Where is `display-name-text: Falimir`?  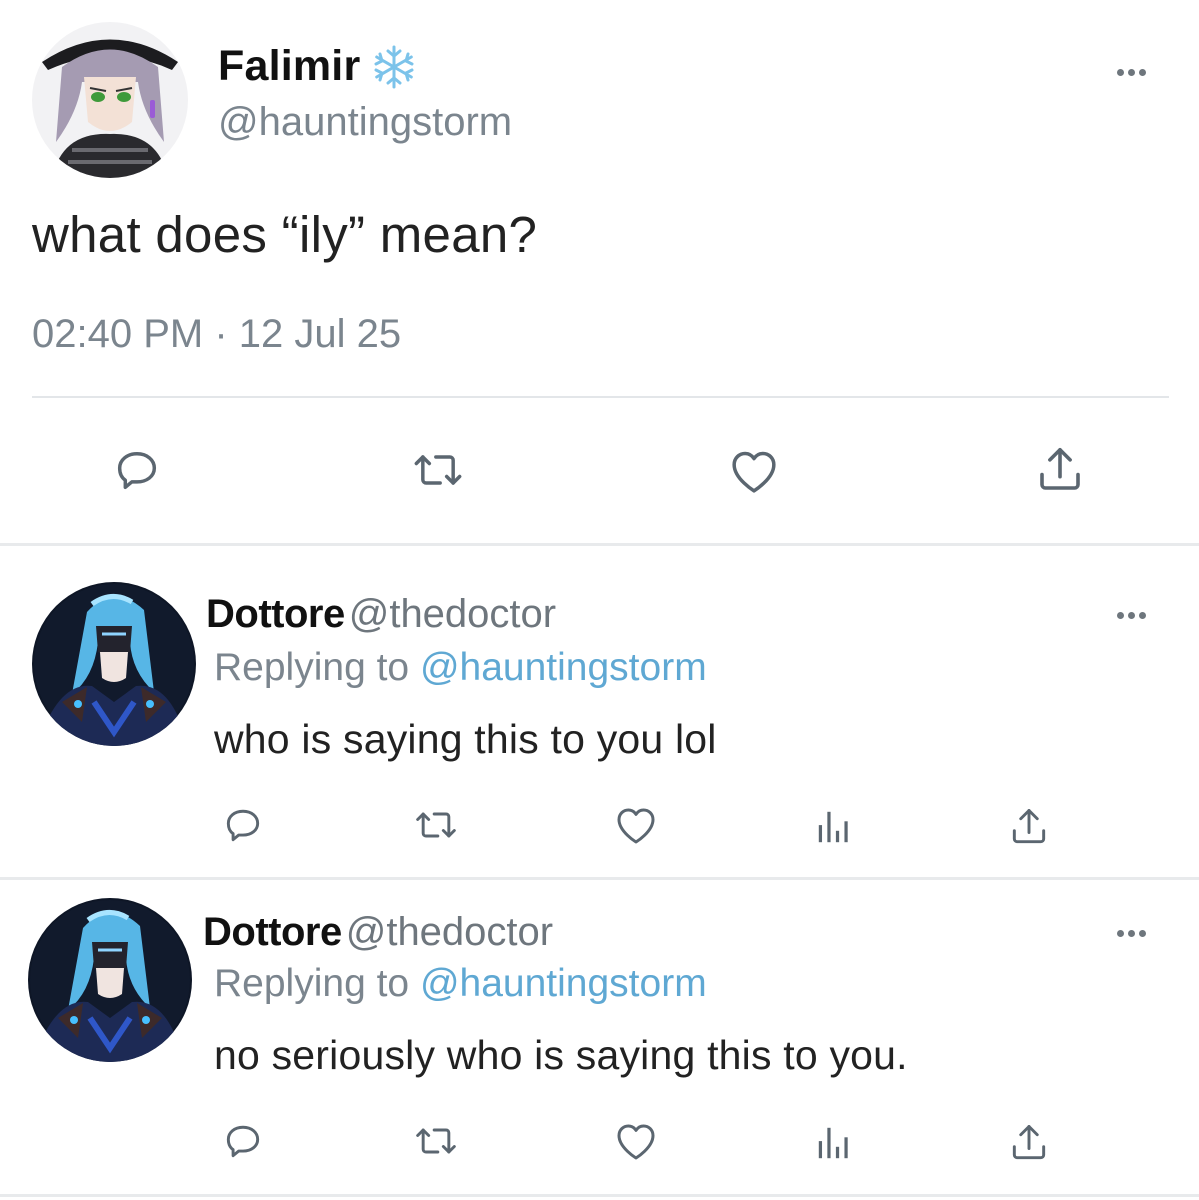
display-name-text: Falimir is located at coordinates (289, 66).